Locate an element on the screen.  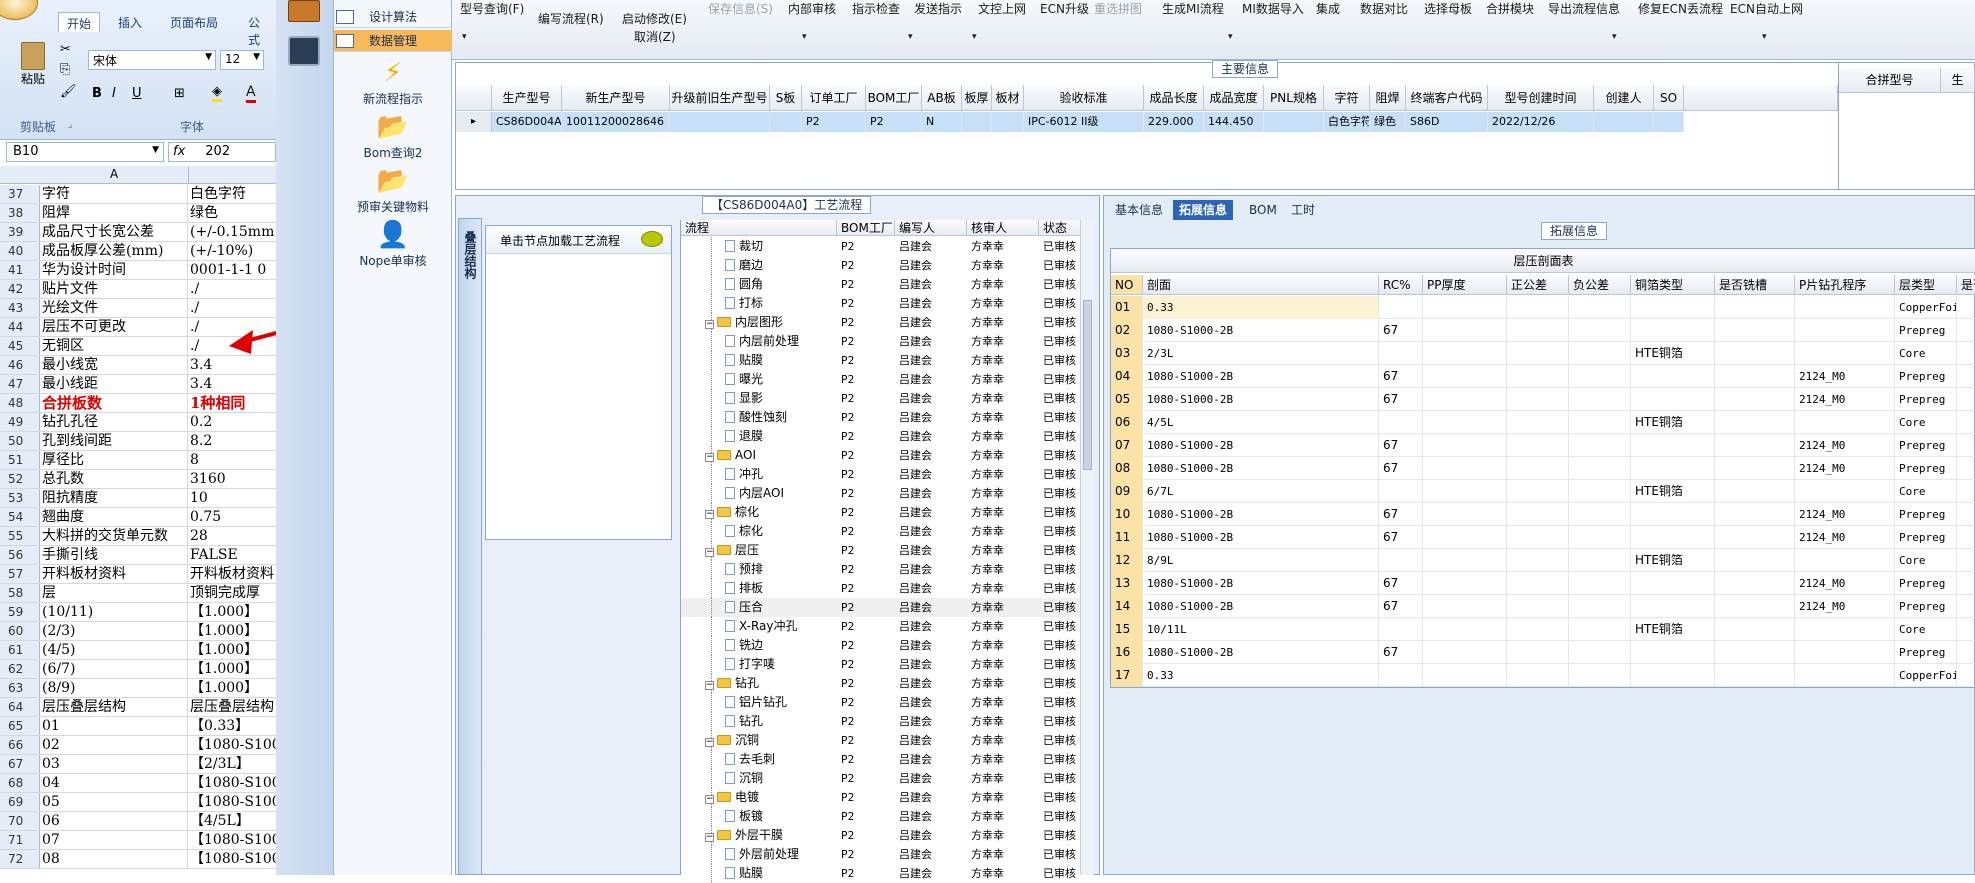
column-header: 生产型号 is located at coordinates (527, 98).